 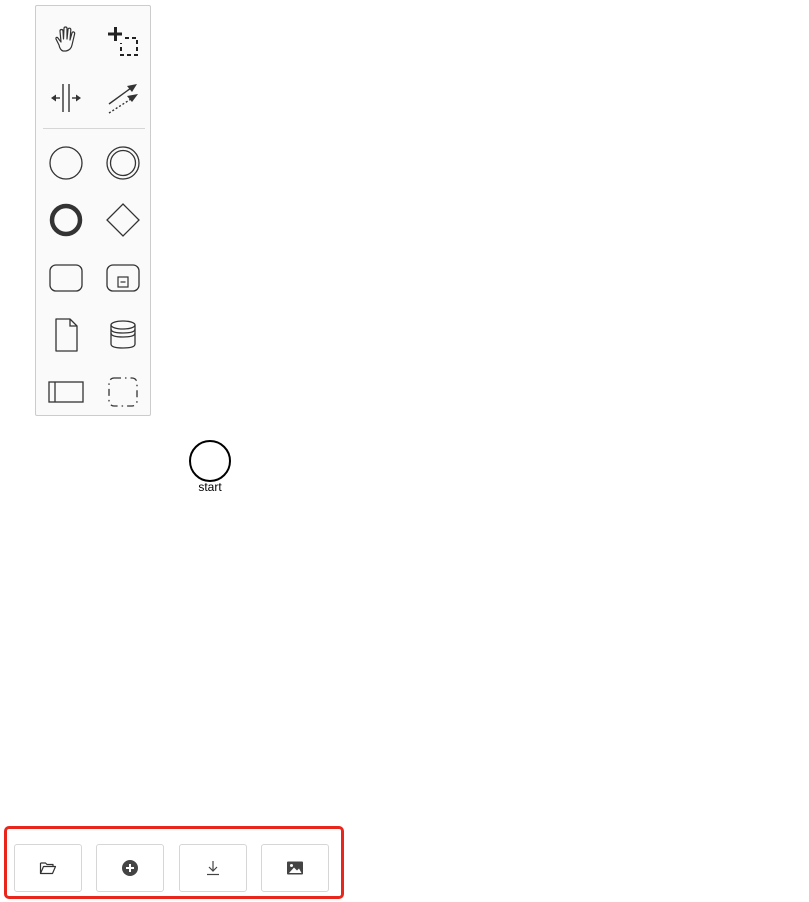 What do you see at coordinates (94, 128) in the screenshot?
I see `palette-separator` at bounding box center [94, 128].